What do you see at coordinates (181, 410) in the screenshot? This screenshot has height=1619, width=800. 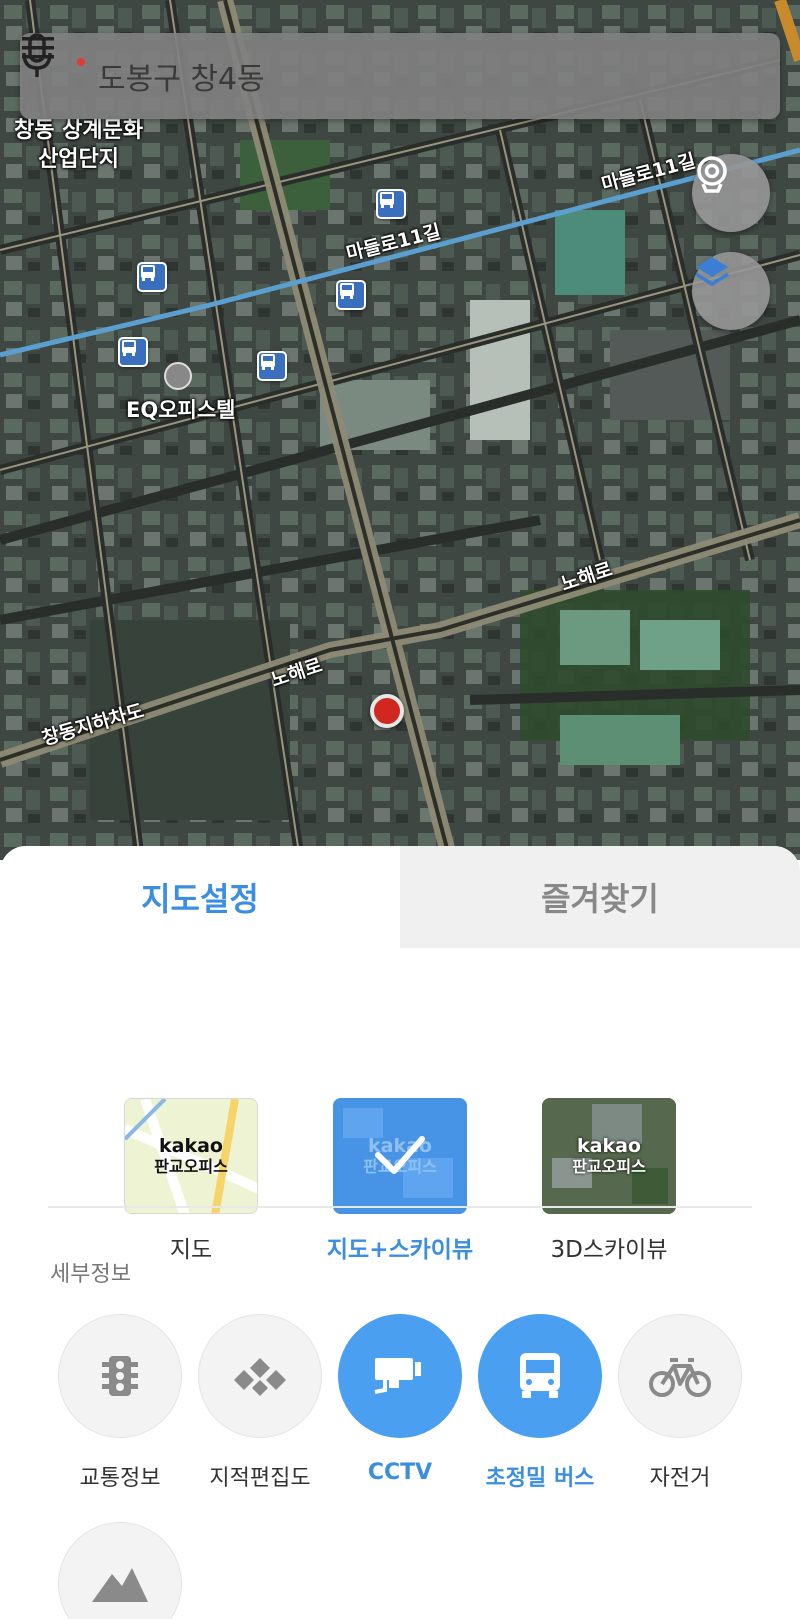 I see `map-label-building: EQ오피스텔` at bounding box center [181, 410].